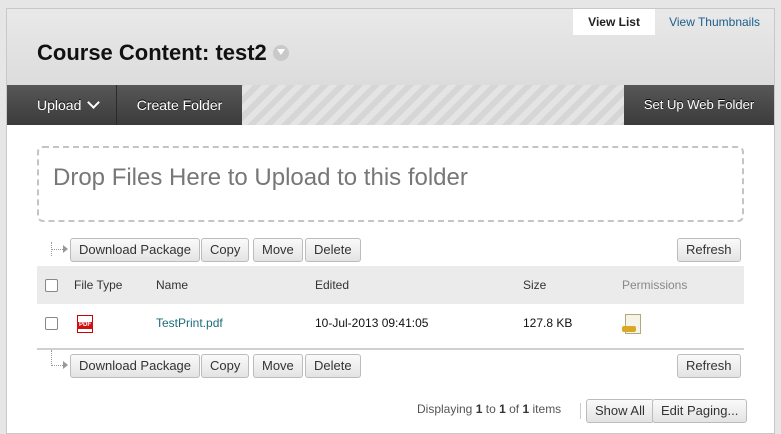 This screenshot has height=434, width=781. I want to click on paging-total: 1, so click(526, 409).